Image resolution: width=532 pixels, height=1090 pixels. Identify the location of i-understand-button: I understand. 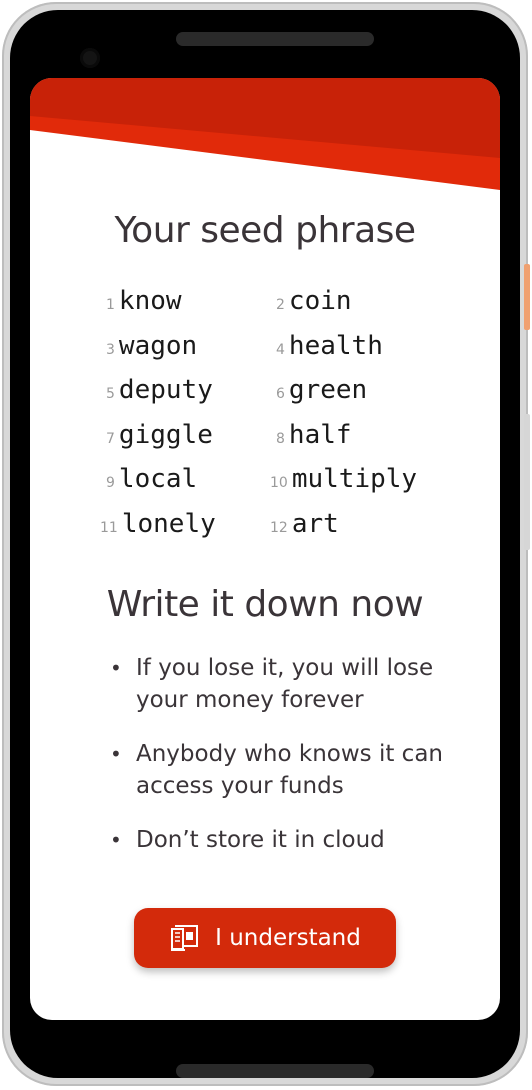
(265, 938).